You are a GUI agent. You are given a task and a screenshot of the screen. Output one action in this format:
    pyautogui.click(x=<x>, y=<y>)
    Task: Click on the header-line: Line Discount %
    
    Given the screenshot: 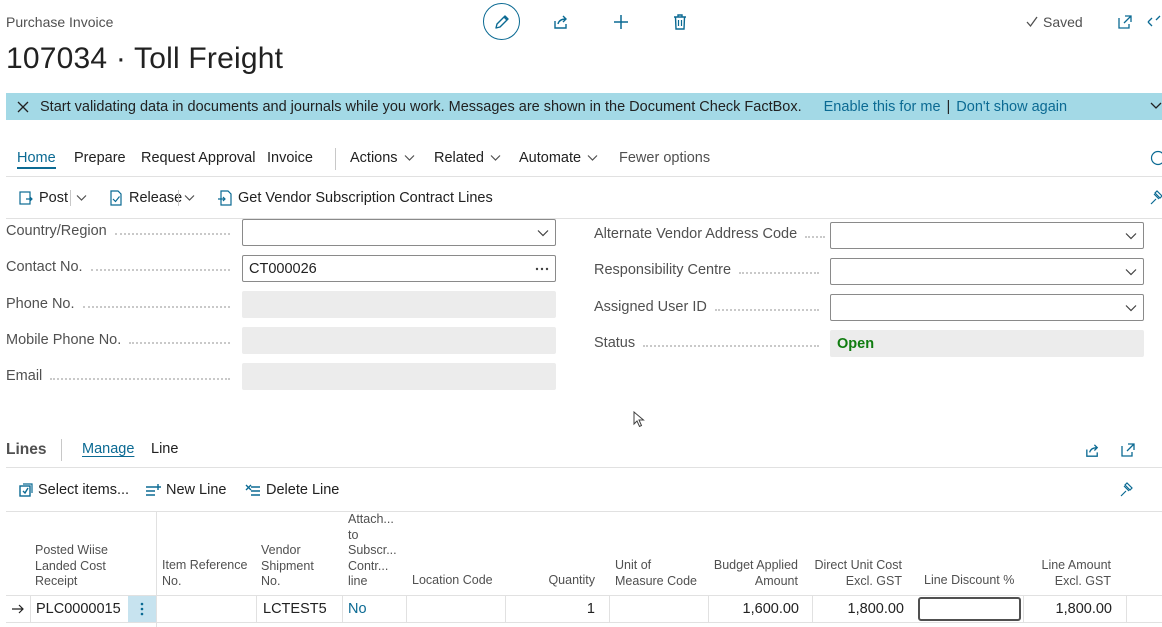 What is the action you would take?
    pyautogui.click(x=969, y=580)
    